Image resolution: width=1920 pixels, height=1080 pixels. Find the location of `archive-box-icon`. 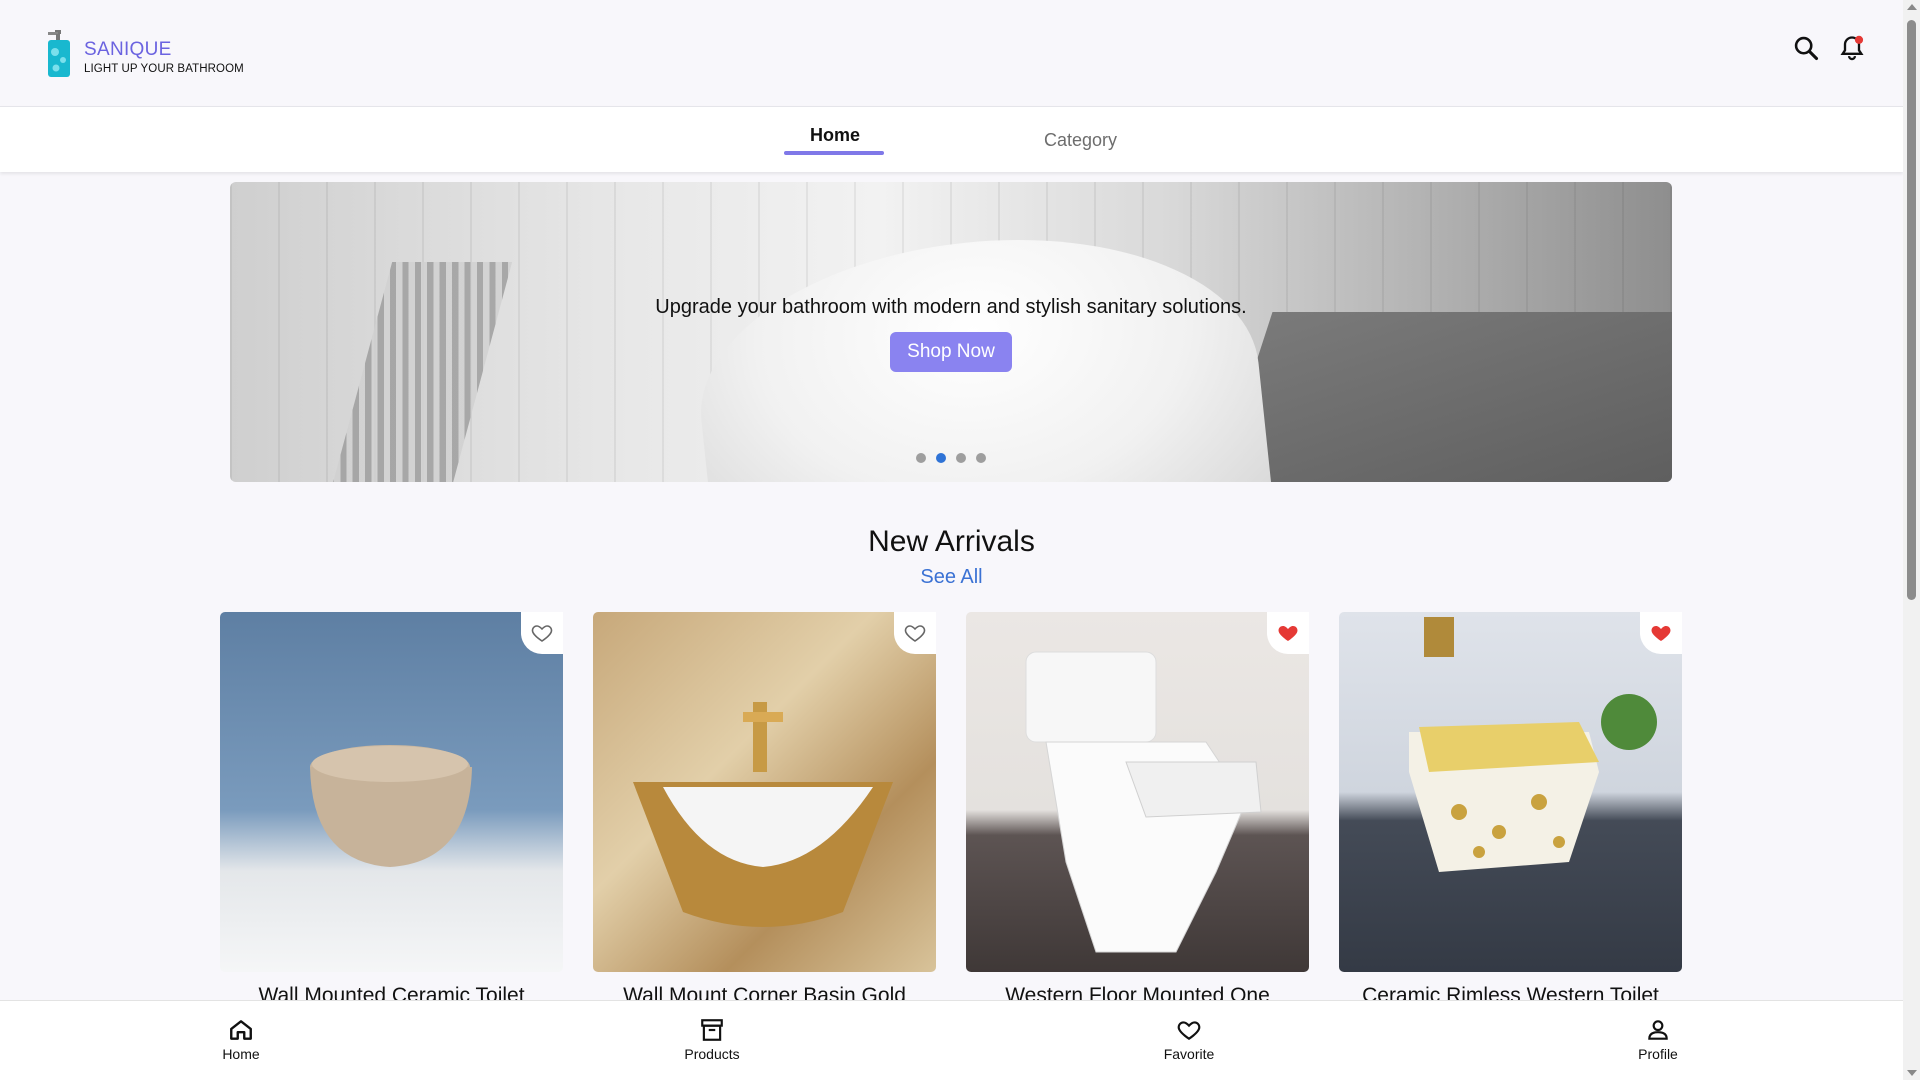

archive-box-icon is located at coordinates (712, 1030).